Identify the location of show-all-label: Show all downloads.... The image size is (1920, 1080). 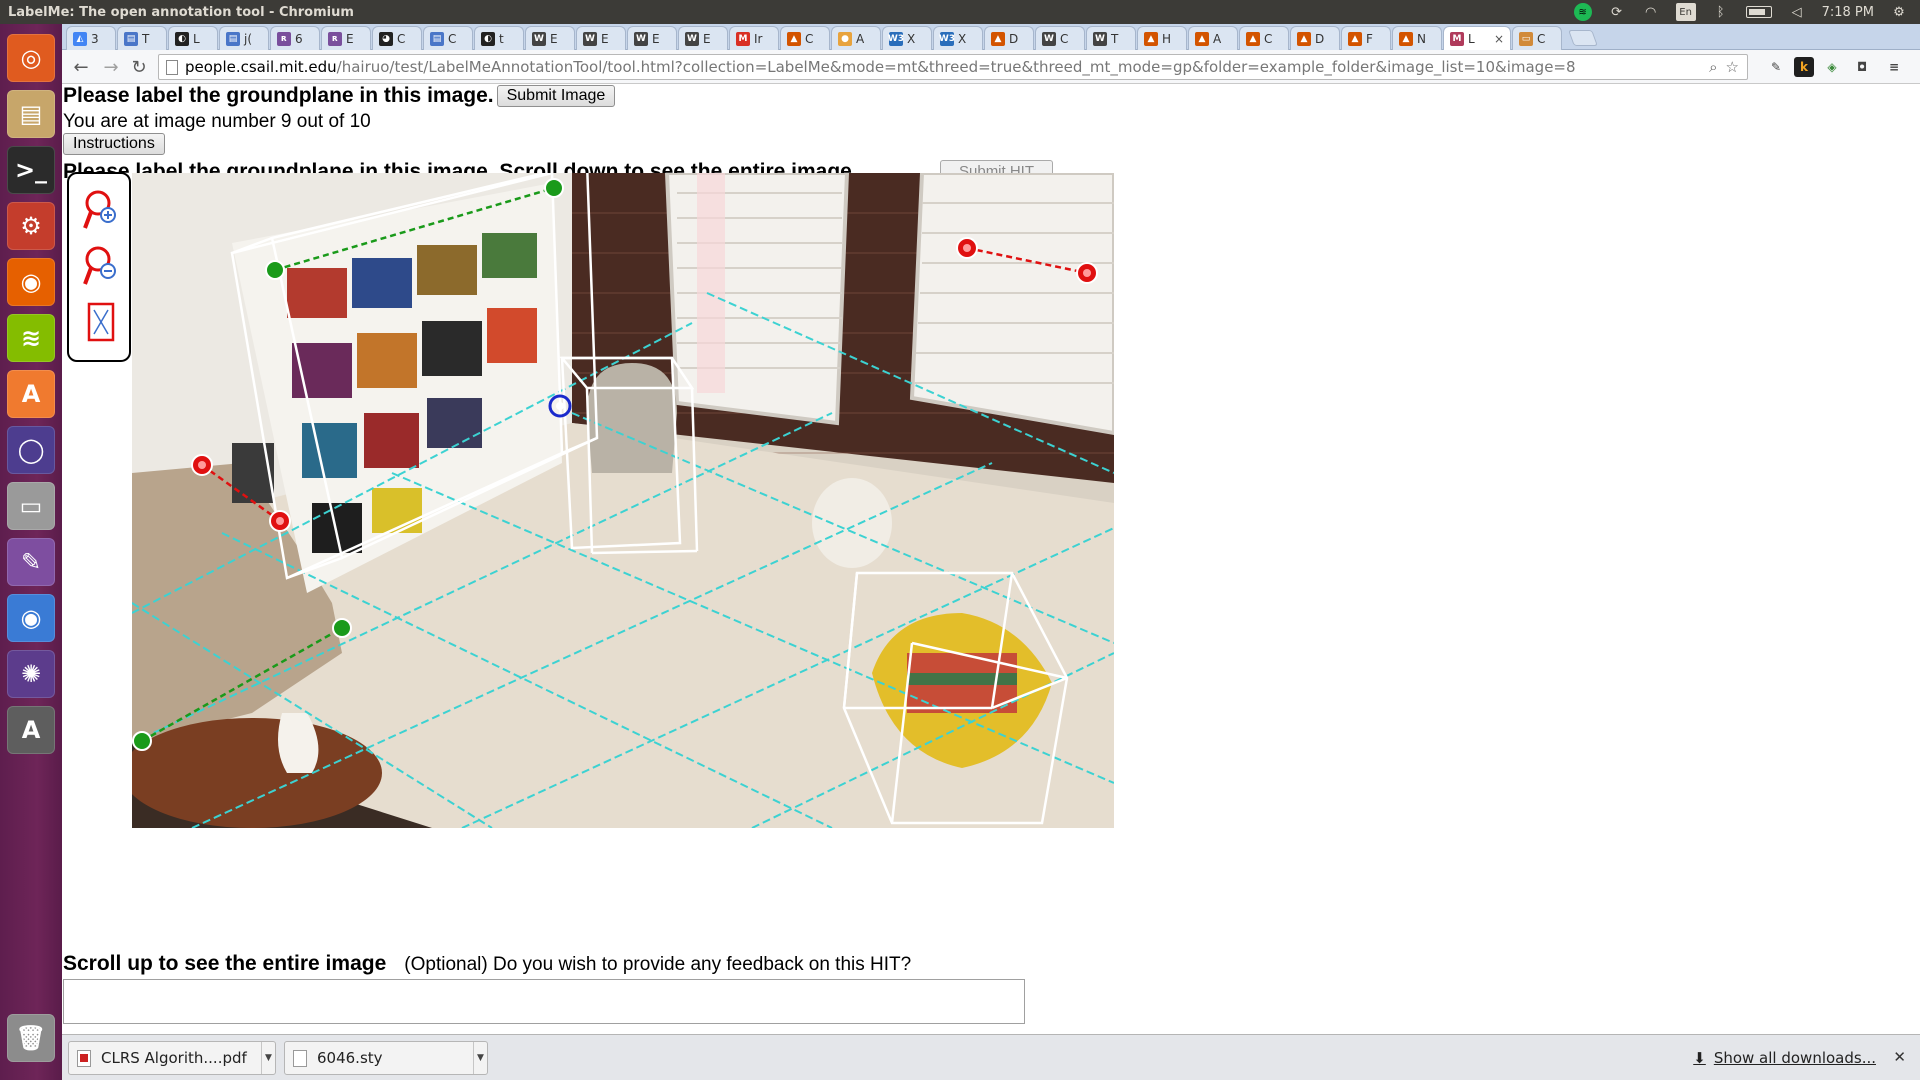
(1794, 1058).